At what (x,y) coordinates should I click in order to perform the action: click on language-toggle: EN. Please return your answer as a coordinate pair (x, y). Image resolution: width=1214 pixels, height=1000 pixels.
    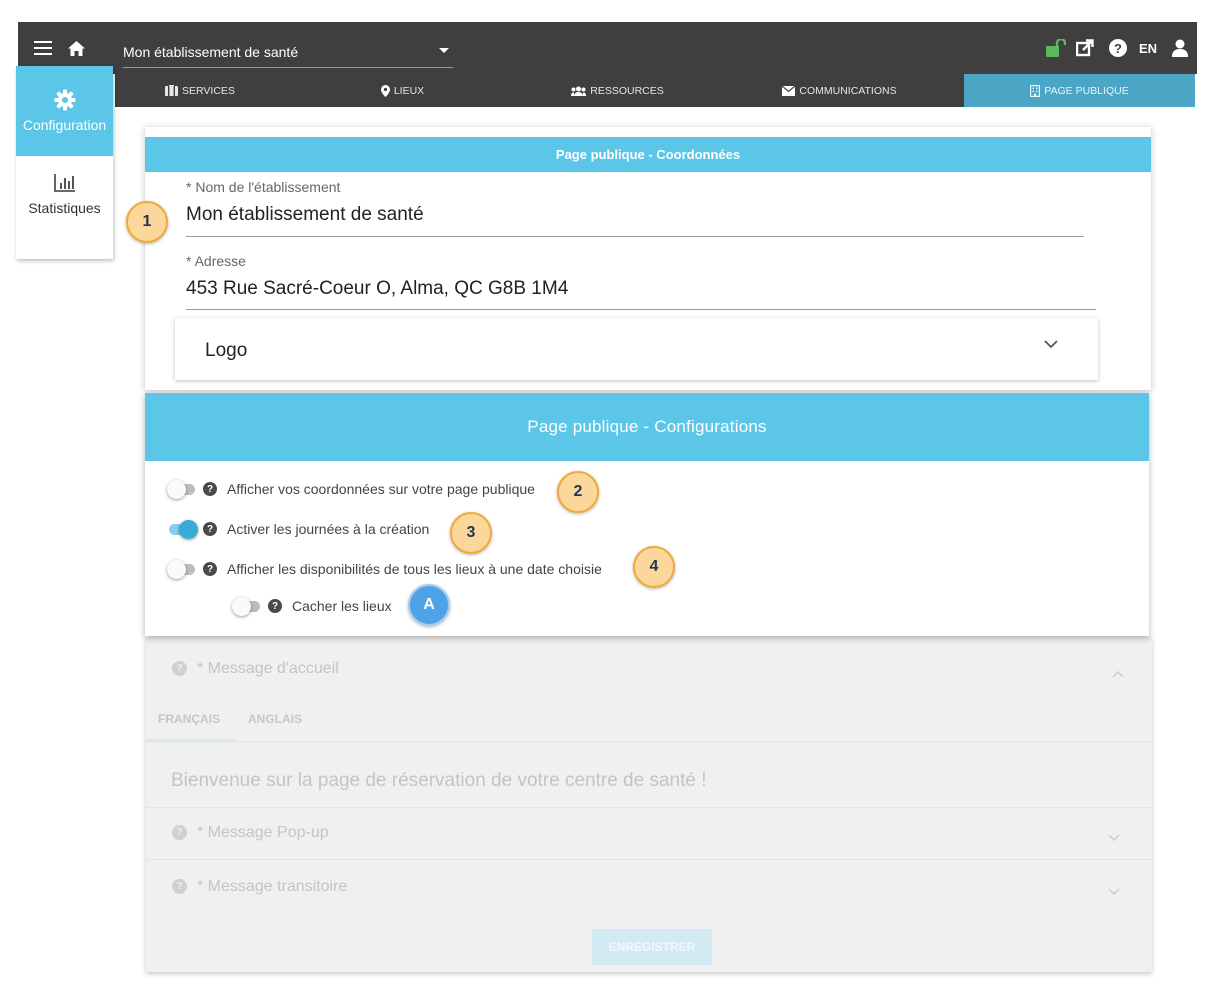
    Looking at the image, I should click on (1148, 48).